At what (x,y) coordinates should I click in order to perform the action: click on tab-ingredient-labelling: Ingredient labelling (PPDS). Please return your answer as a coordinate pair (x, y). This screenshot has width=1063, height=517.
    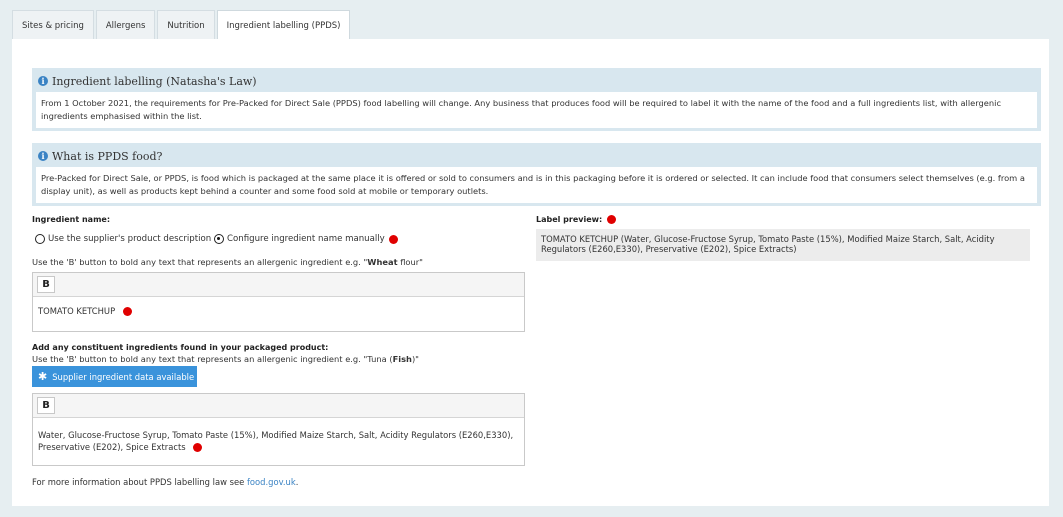
    Looking at the image, I should click on (283, 25).